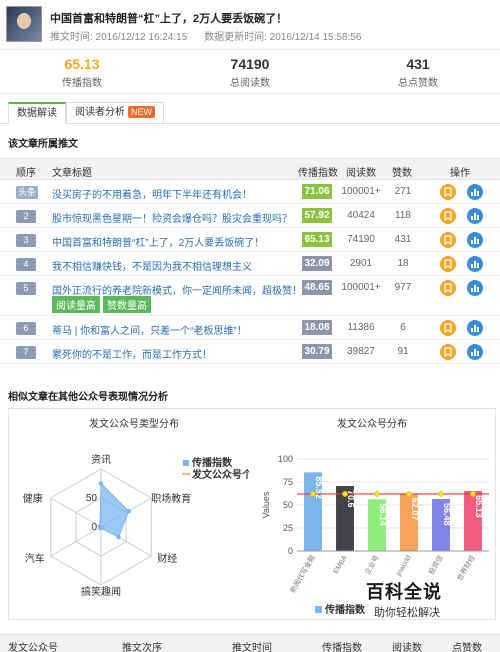  I want to click on like-count: 118, so click(403, 215).